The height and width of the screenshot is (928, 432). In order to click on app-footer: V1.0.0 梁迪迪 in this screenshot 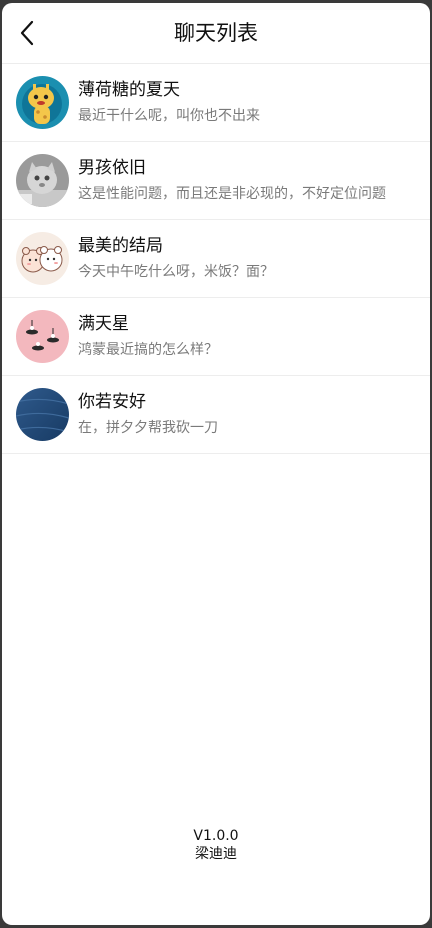, I will do `click(216, 845)`.